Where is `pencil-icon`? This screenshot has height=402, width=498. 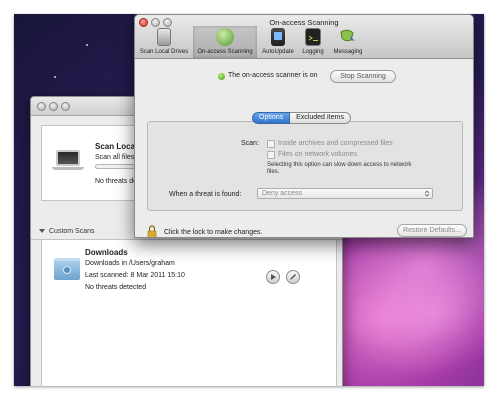
pencil-icon is located at coordinates (293, 277).